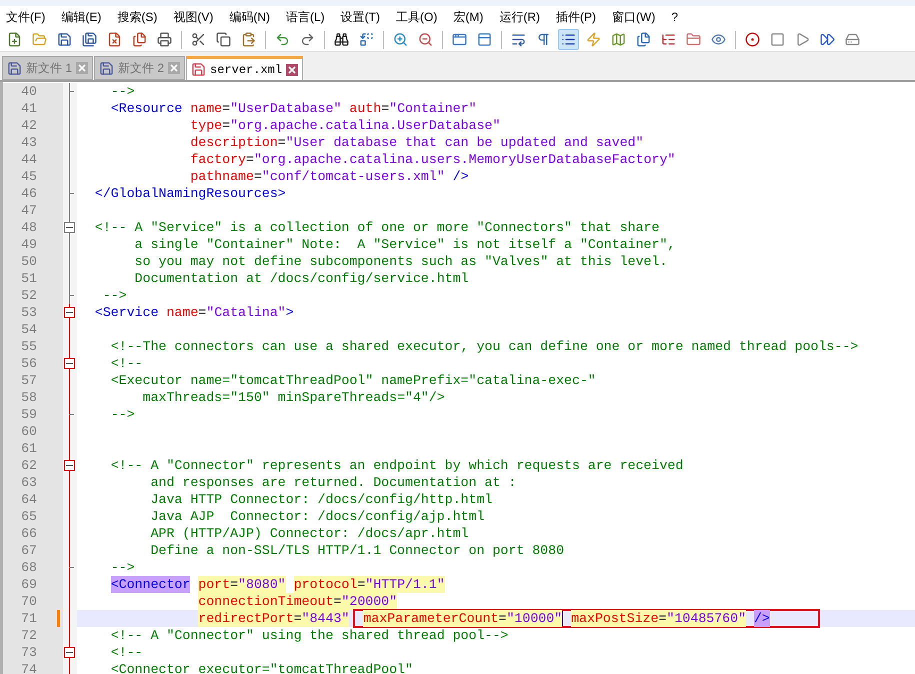 The height and width of the screenshot is (674, 915). What do you see at coordinates (28, 91) in the screenshot?
I see `line-number: 40` at bounding box center [28, 91].